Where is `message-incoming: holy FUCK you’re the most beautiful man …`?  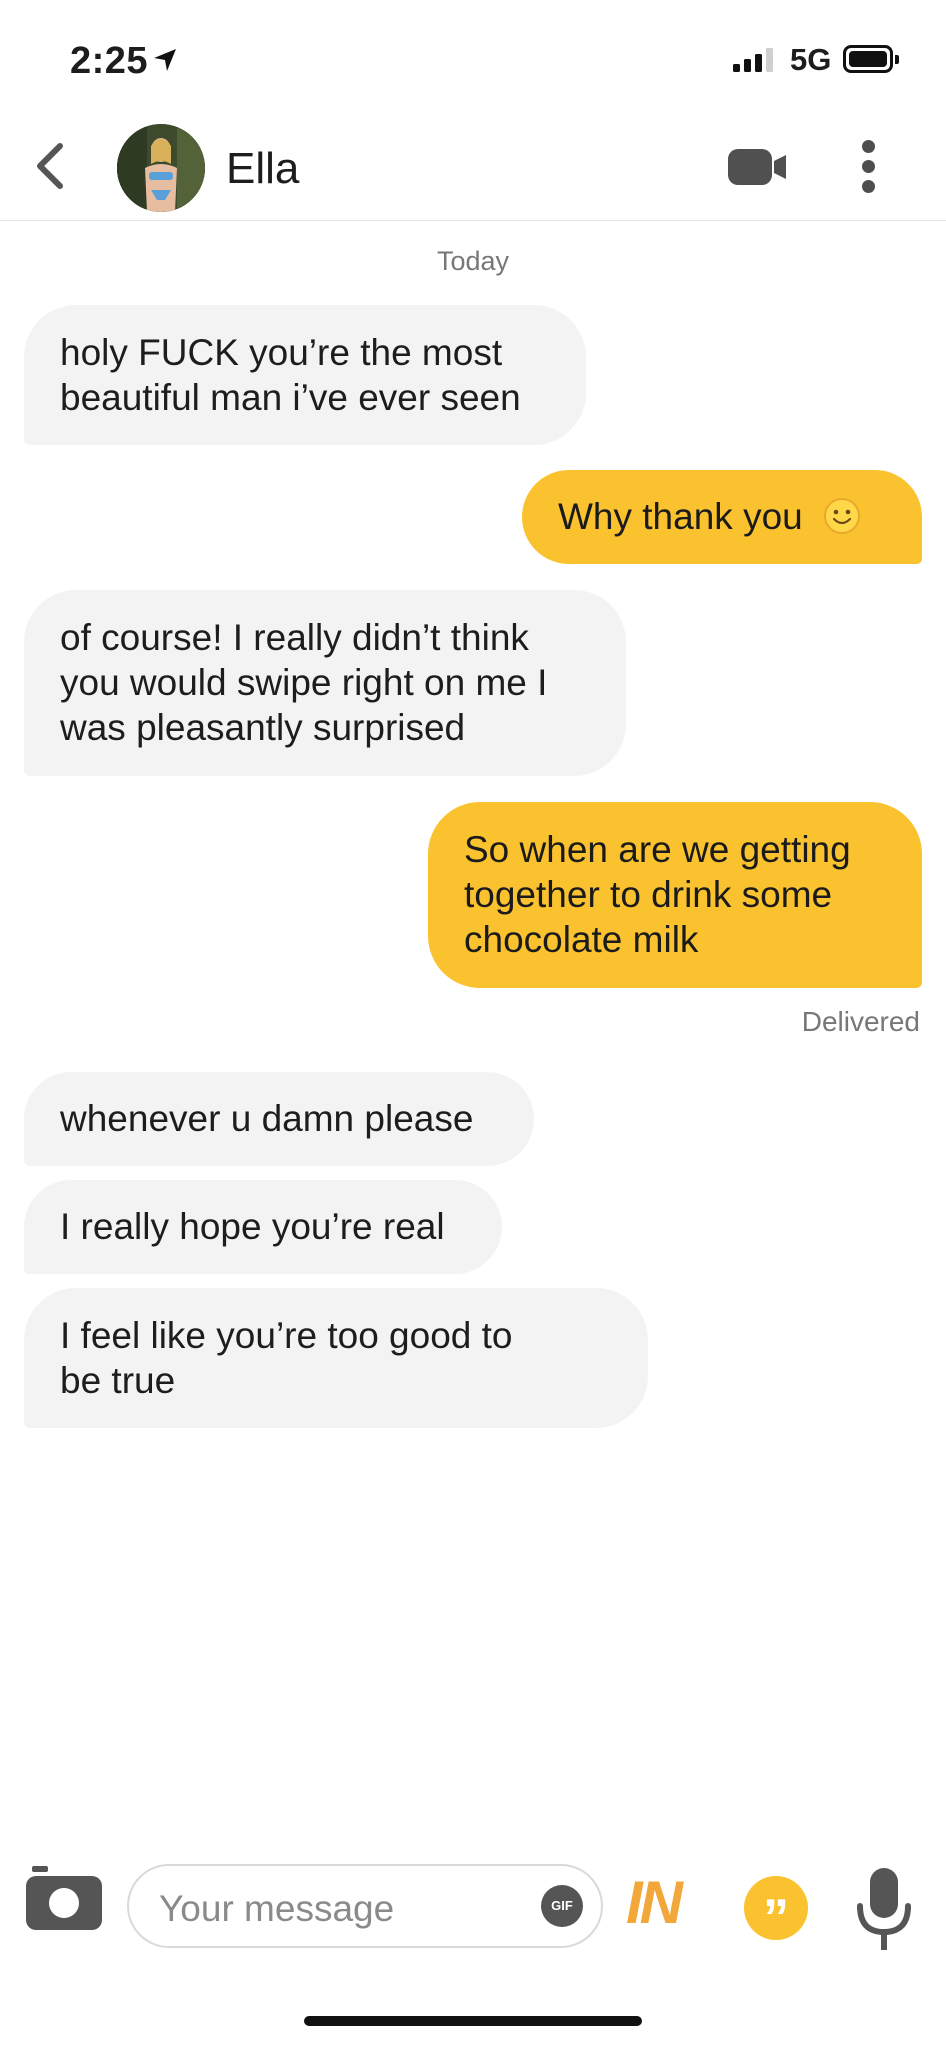 message-incoming: holy FUCK you’re the most beautiful man … is located at coordinates (305, 375).